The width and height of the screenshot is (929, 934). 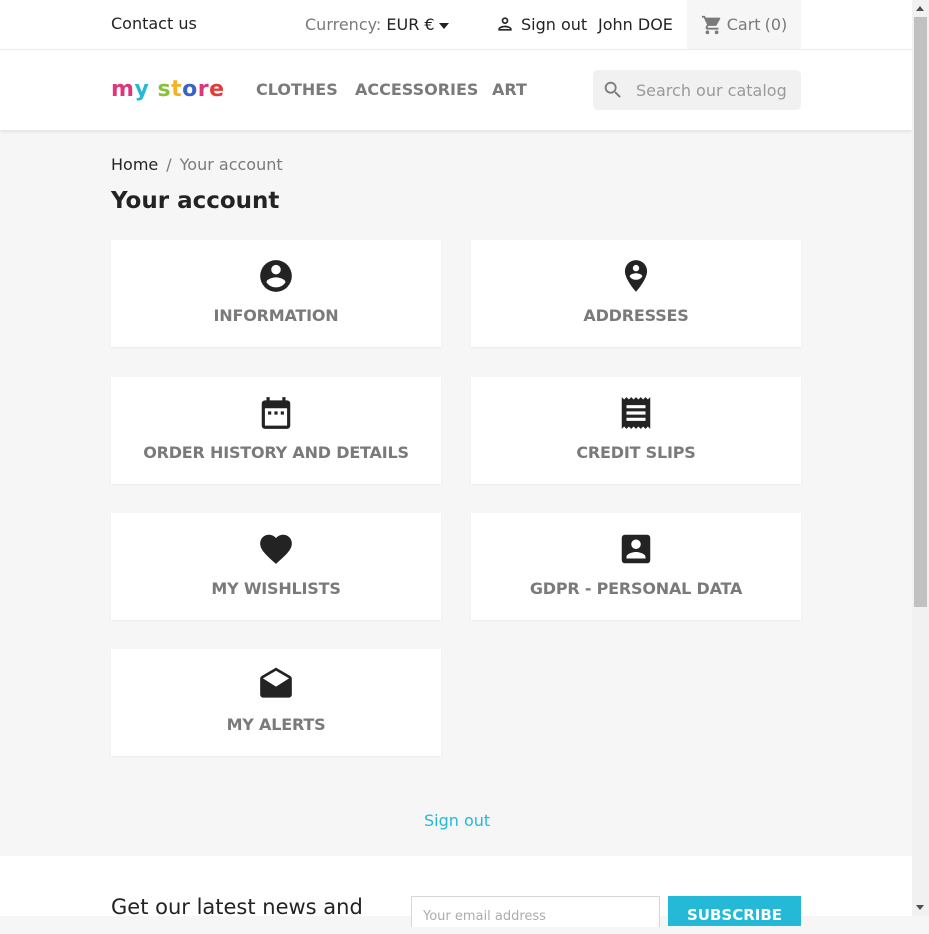 I want to click on cart-label: Cart, so click(x=743, y=24).